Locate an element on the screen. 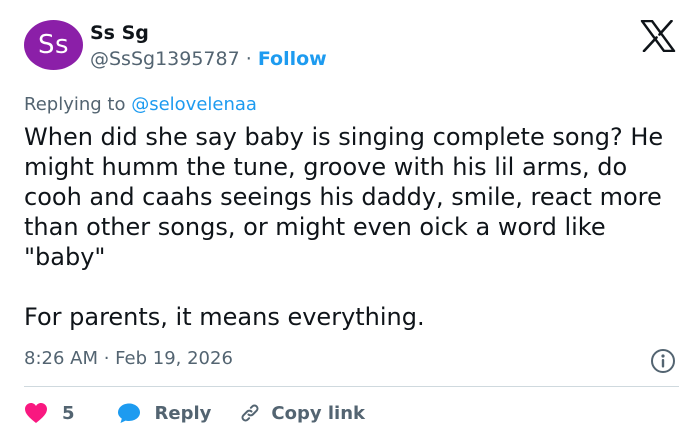  speech-bubble-icon is located at coordinates (128, 413).